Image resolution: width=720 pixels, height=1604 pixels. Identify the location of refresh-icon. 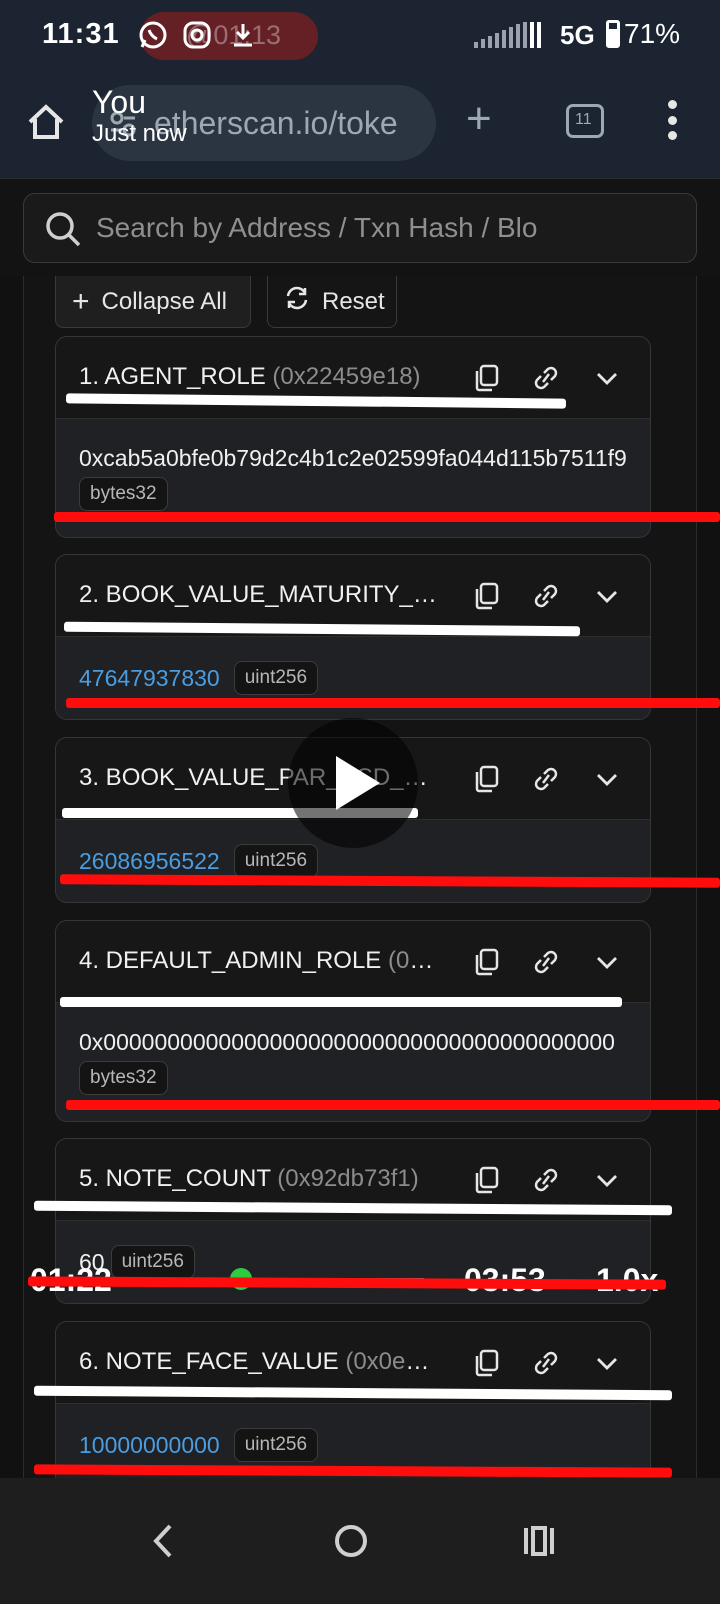
(297, 301).